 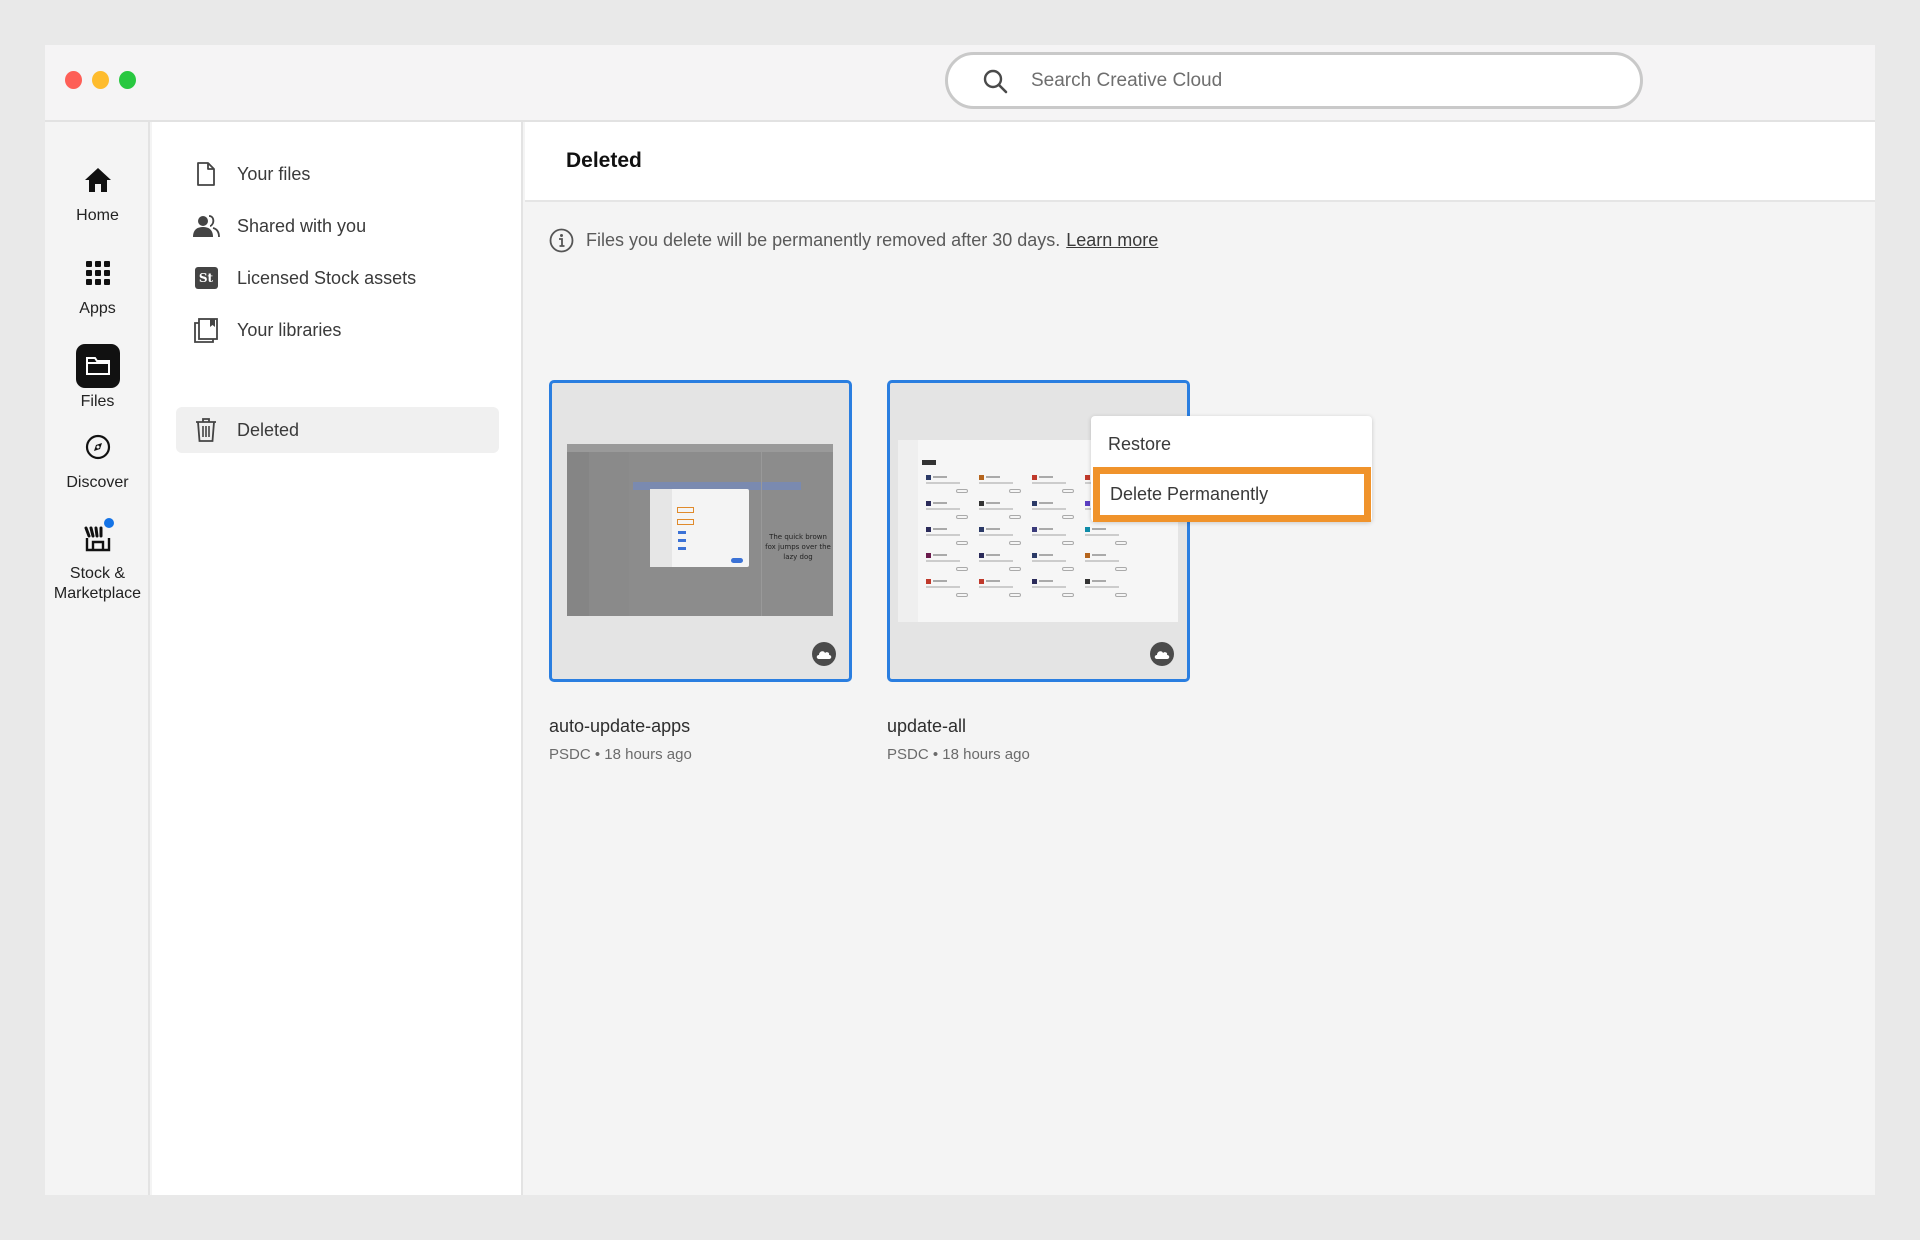 I want to click on menu-item-restore: Restore, so click(x=1231, y=444).